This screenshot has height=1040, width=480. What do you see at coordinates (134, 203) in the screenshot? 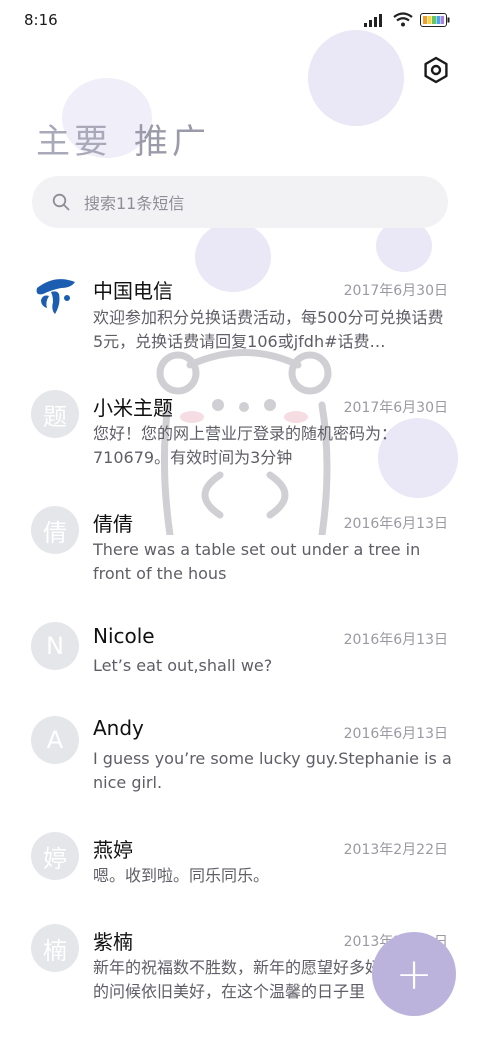
I see `search-placeholder: 搜索11条短信` at bounding box center [134, 203].